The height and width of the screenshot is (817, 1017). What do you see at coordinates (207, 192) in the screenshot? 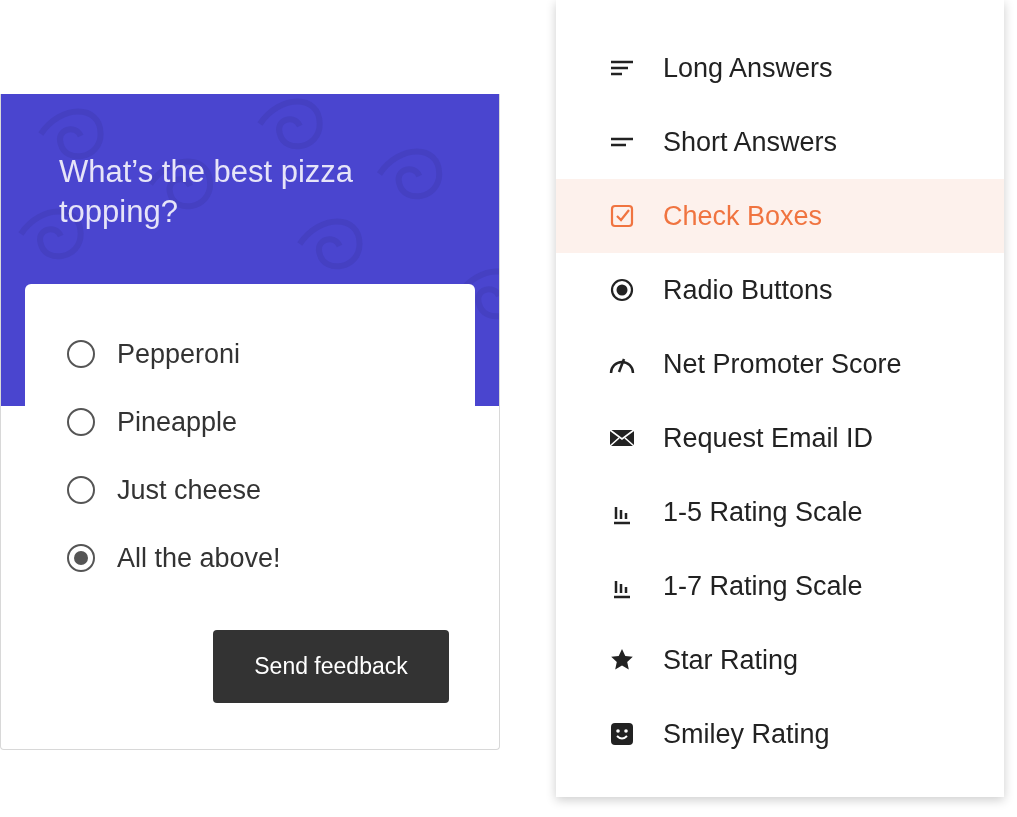
I see `question-title: What’s the best pizza topping?` at bounding box center [207, 192].